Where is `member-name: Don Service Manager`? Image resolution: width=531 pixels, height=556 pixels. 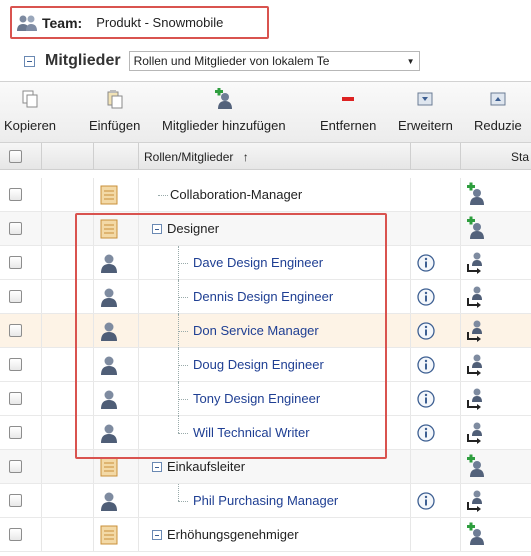
member-name: Don Service Manager is located at coordinates (256, 330).